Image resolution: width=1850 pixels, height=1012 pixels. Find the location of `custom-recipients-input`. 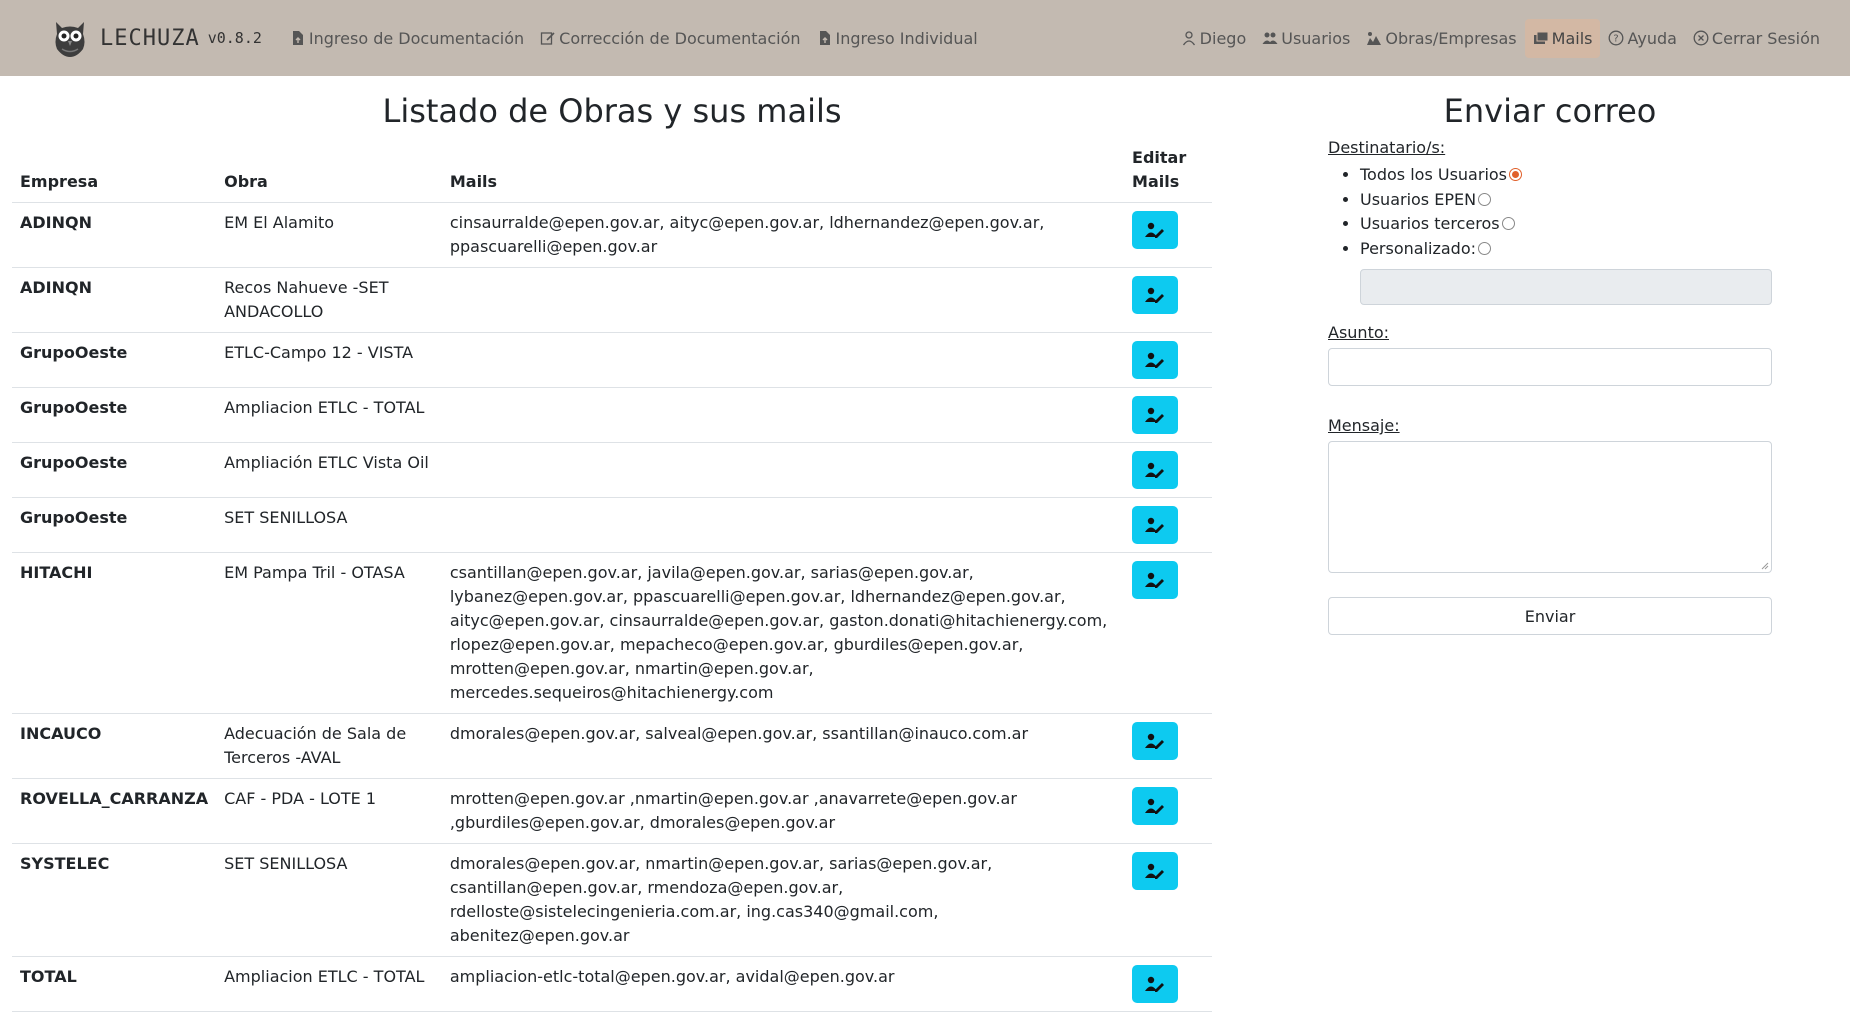

custom-recipients-input is located at coordinates (1566, 287).